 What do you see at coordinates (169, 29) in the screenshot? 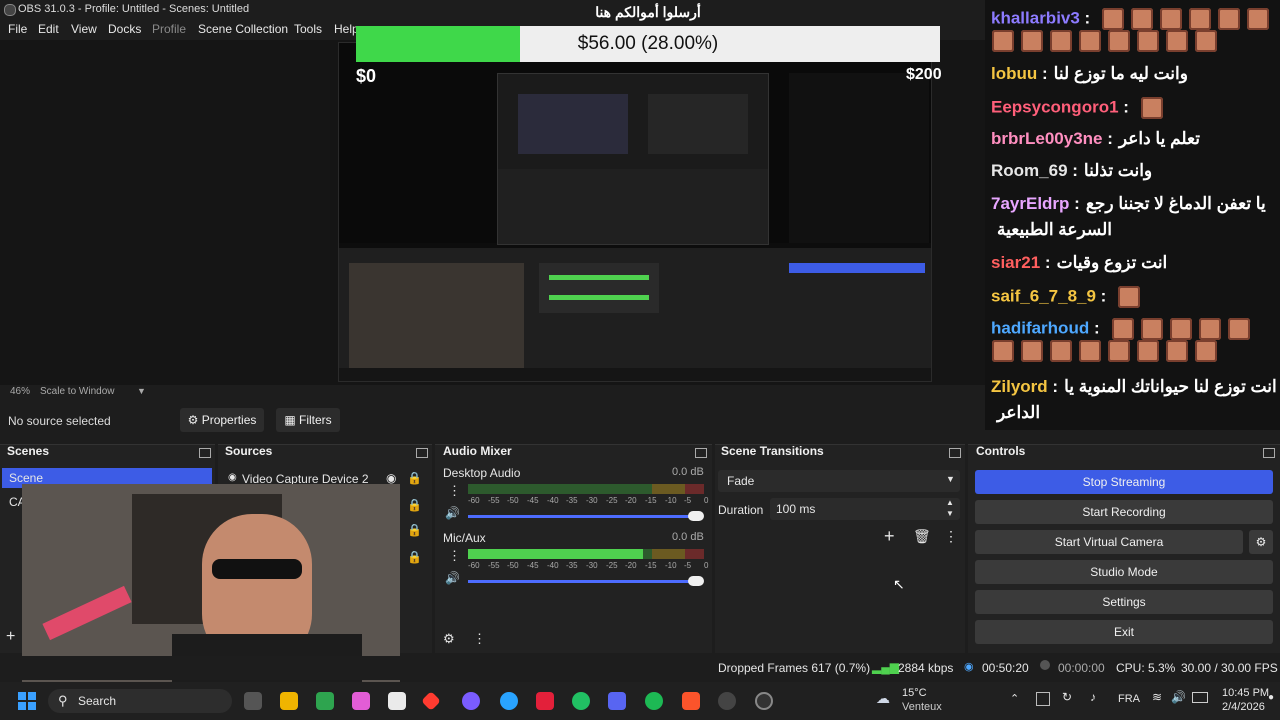
I see `menu-profile: Profile` at bounding box center [169, 29].